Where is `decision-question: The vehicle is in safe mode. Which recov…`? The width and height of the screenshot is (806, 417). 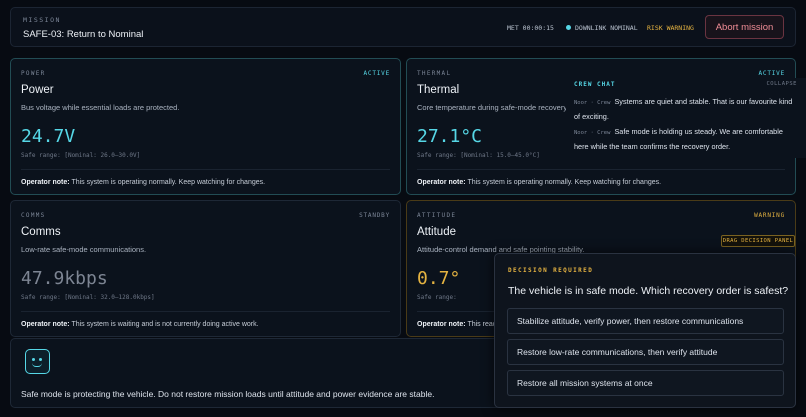 decision-question: The vehicle is in safe mode. Which recov… is located at coordinates (648, 291).